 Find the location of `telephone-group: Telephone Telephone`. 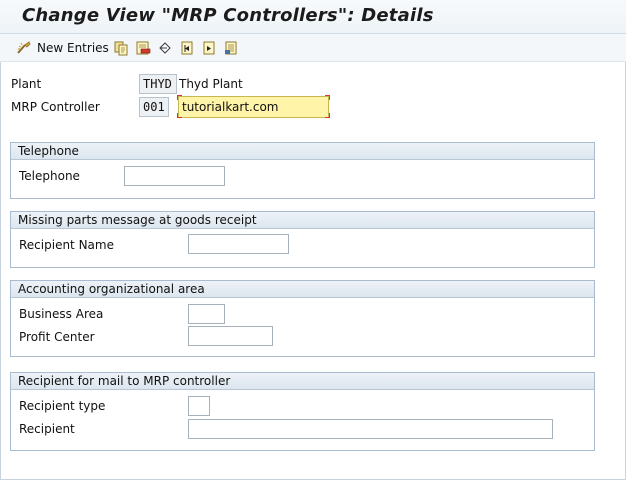

telephone-group: Telephone Telephone is located at coordinates (302, 170).